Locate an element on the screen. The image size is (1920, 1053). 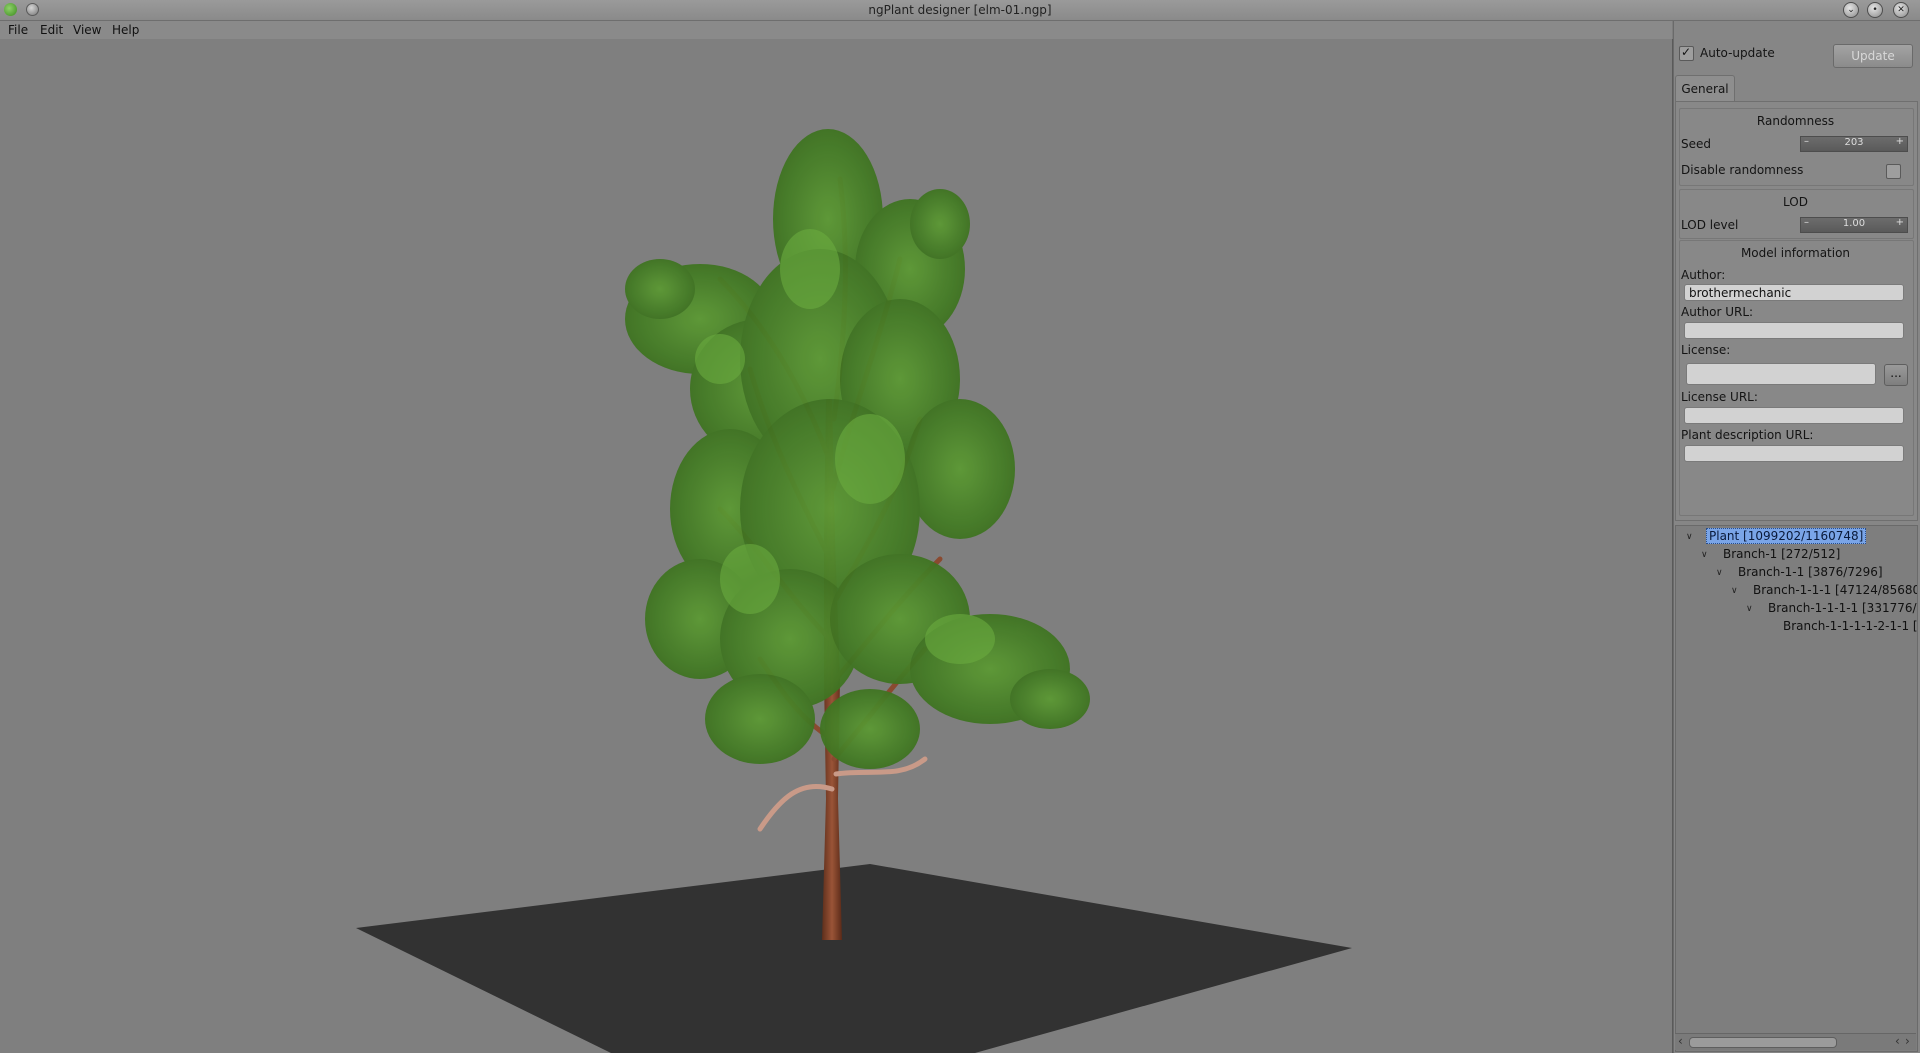
lod-title: LOD is located at coordinates (1795, 202).